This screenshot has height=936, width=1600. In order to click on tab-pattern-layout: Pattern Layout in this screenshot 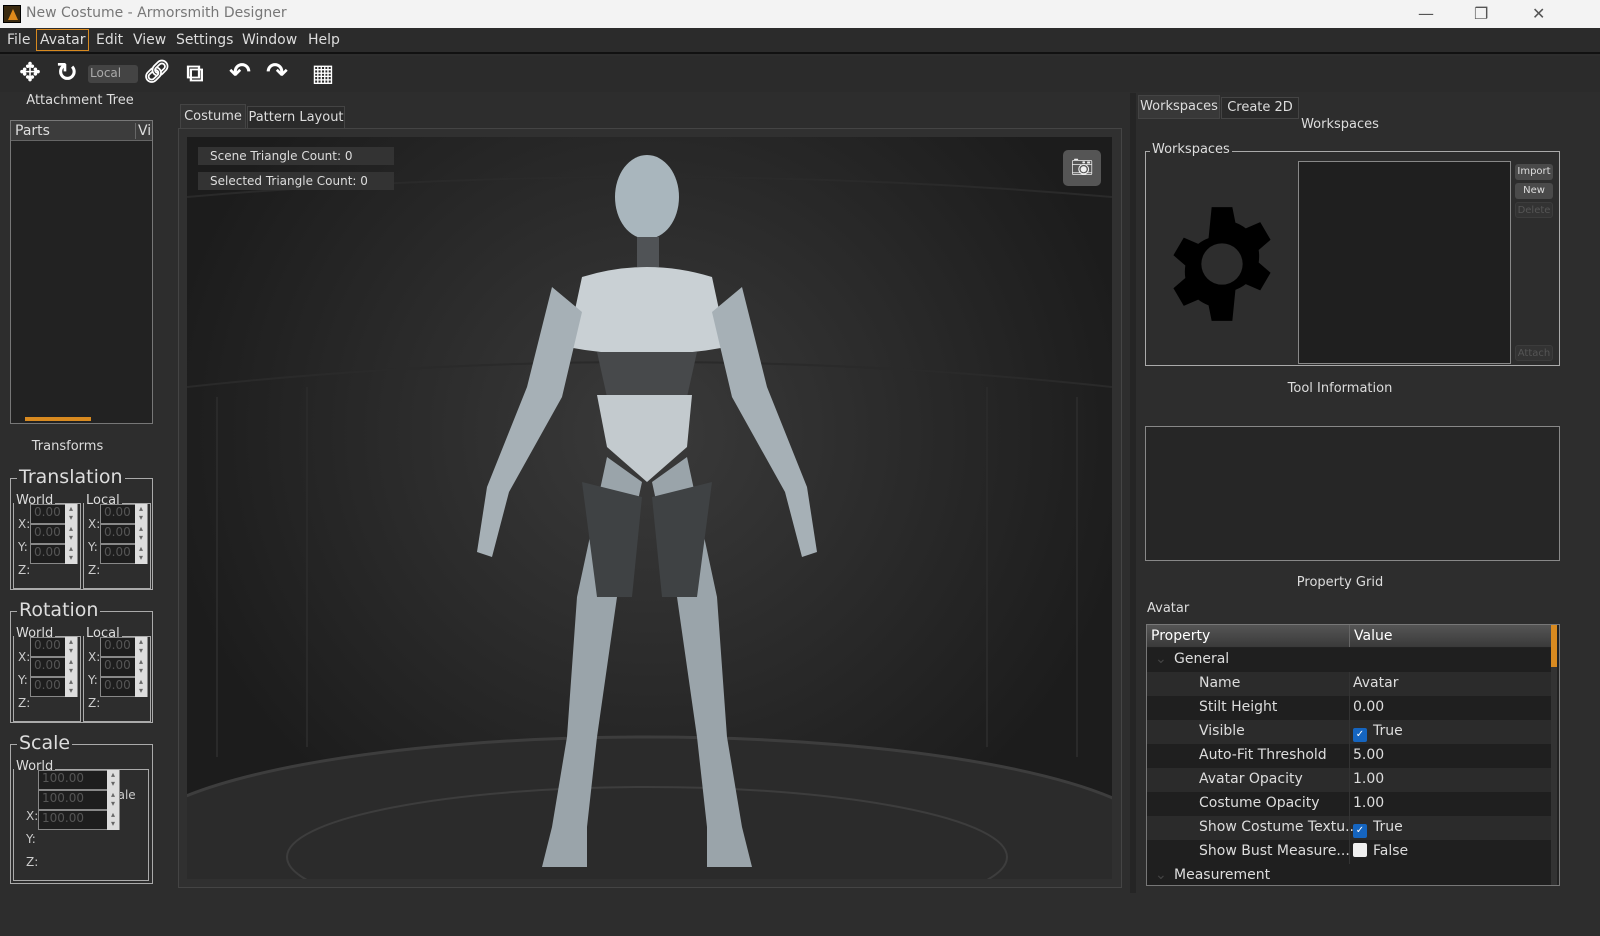, I will do `click(296, 117)`.